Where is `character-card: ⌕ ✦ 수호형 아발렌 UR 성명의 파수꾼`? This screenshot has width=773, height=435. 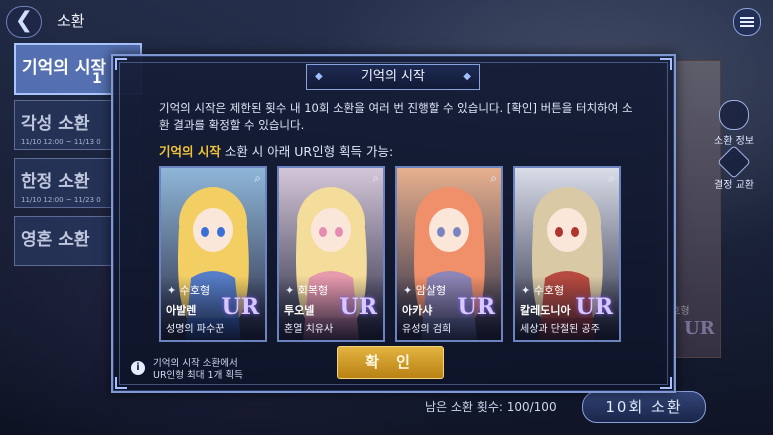
character-card: ⌕ ✦ 수호형 아발렌 UR 성명의 파수꾼 is located at coordinates (213, 254).